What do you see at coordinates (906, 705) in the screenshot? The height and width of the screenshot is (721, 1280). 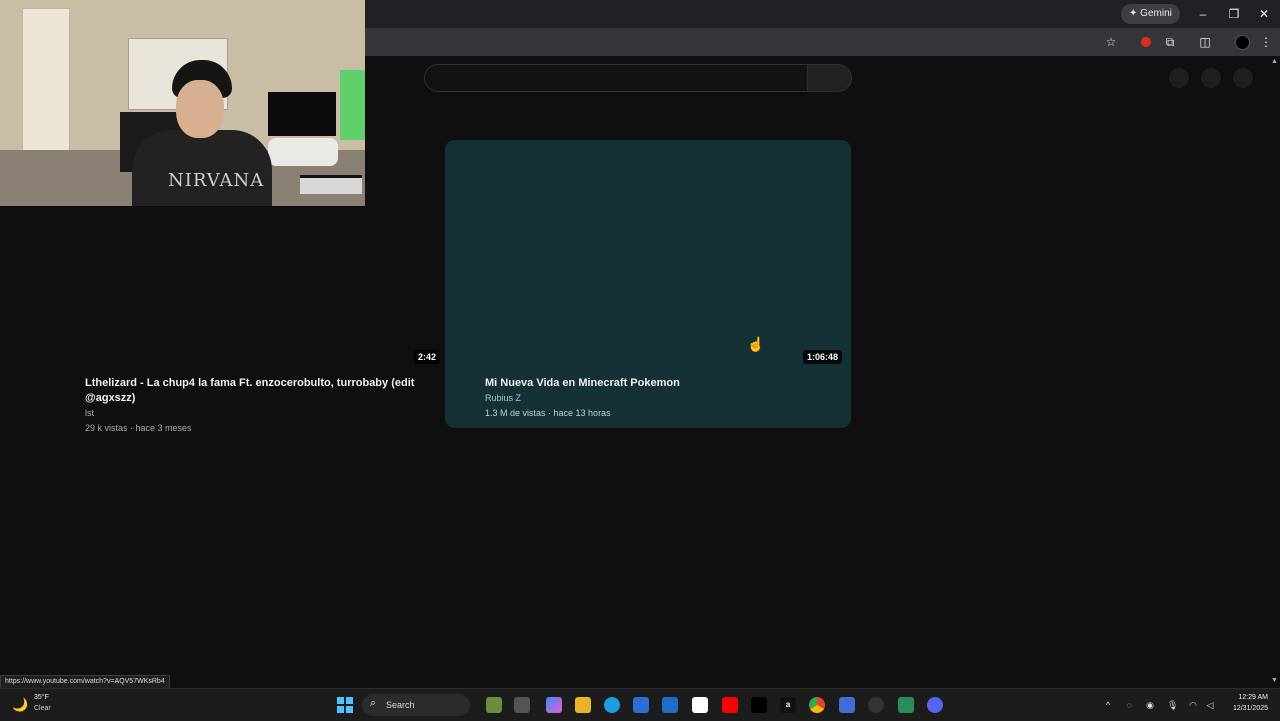 I see `gamebar-icon` at bounding box center [906, 705].